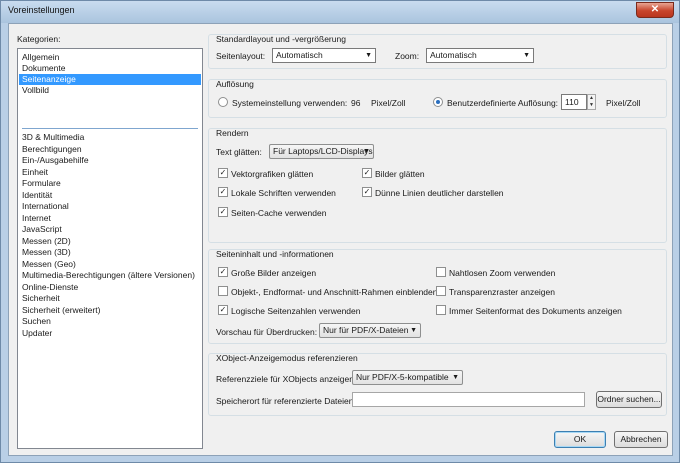 Image resolution: width=680 pixels, height=463 pixels. What do you see at coordinates (110, 172) in the screenshot?
I see `category-item: Einheit` at bounding box center [110, 172].